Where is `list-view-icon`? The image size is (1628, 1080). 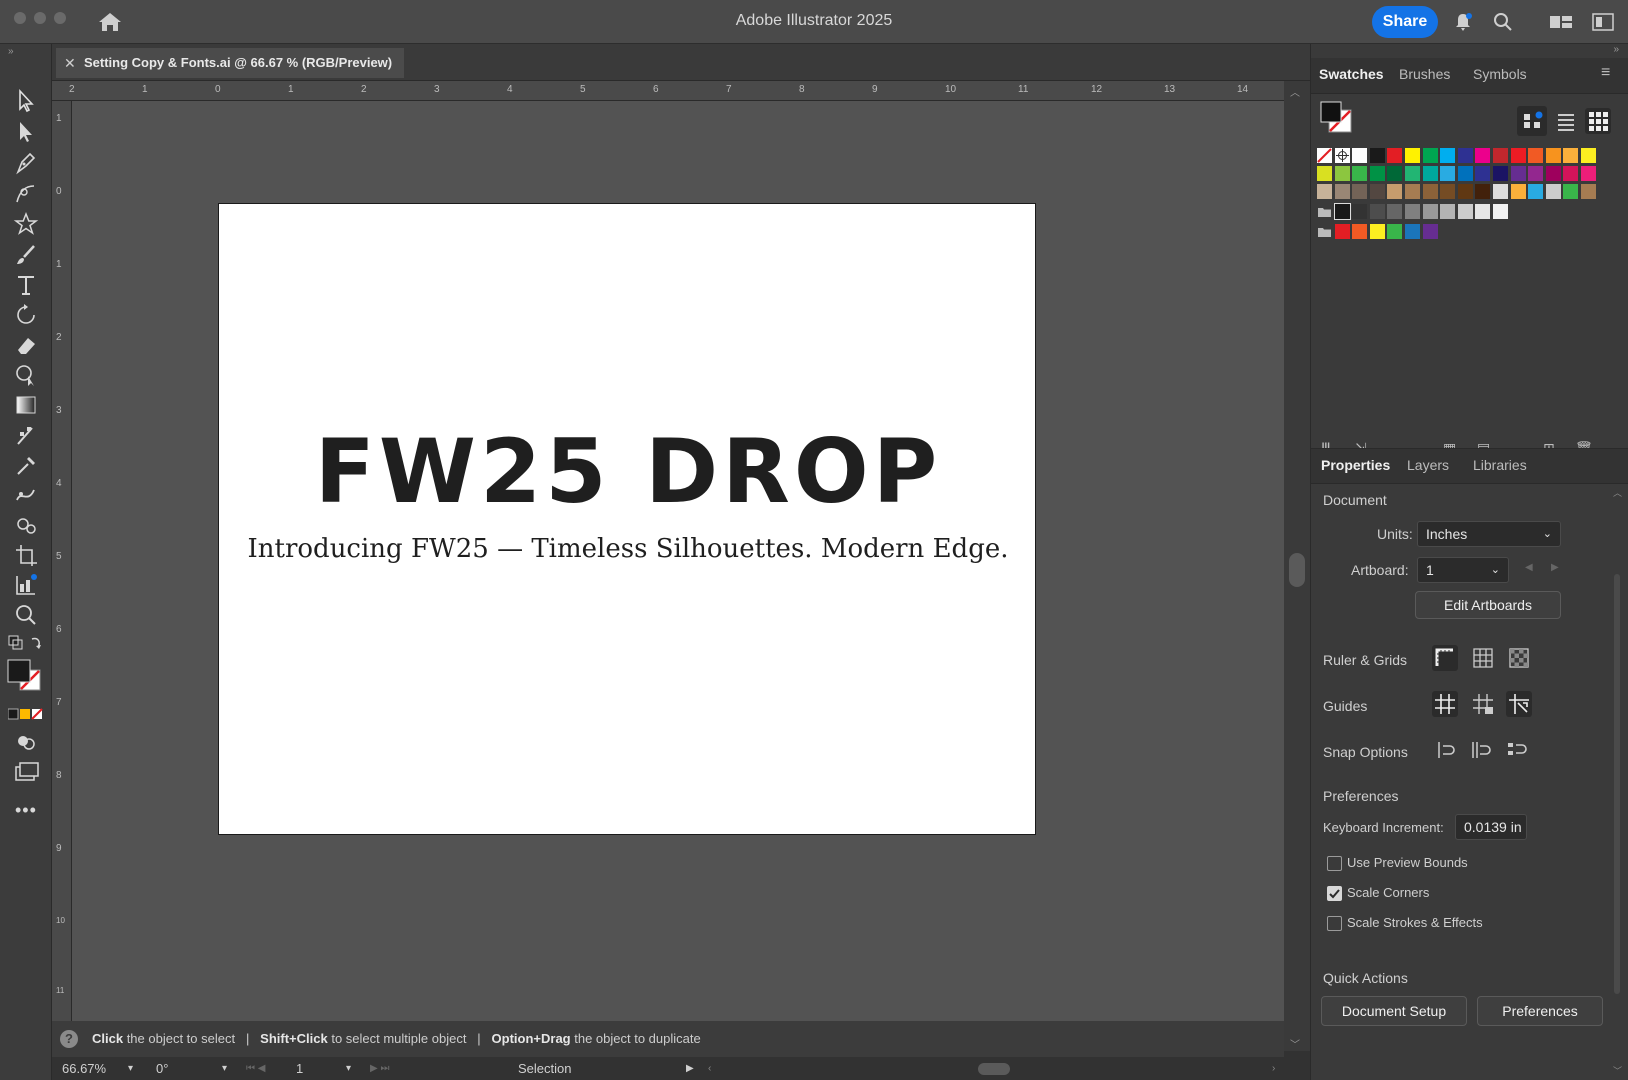 list-view-icon is located at coordinates (1566, 121).